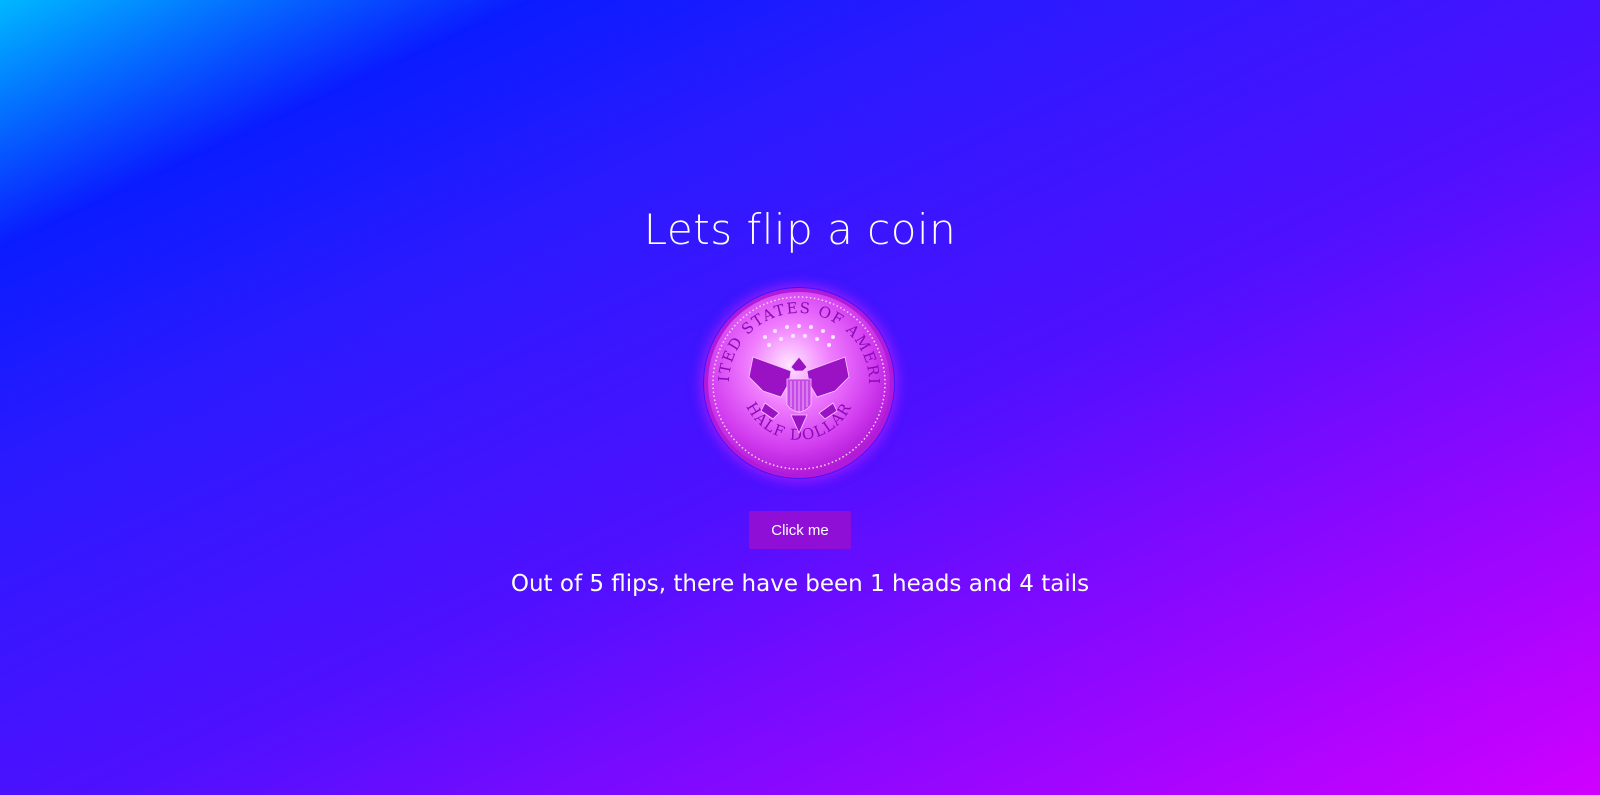 Image resolution: width=1600 pixels, height=795 pixels. I want to click on coin-image: UNITED STATES OF AMERICA HALF DOLLAR, so click(798, 382).